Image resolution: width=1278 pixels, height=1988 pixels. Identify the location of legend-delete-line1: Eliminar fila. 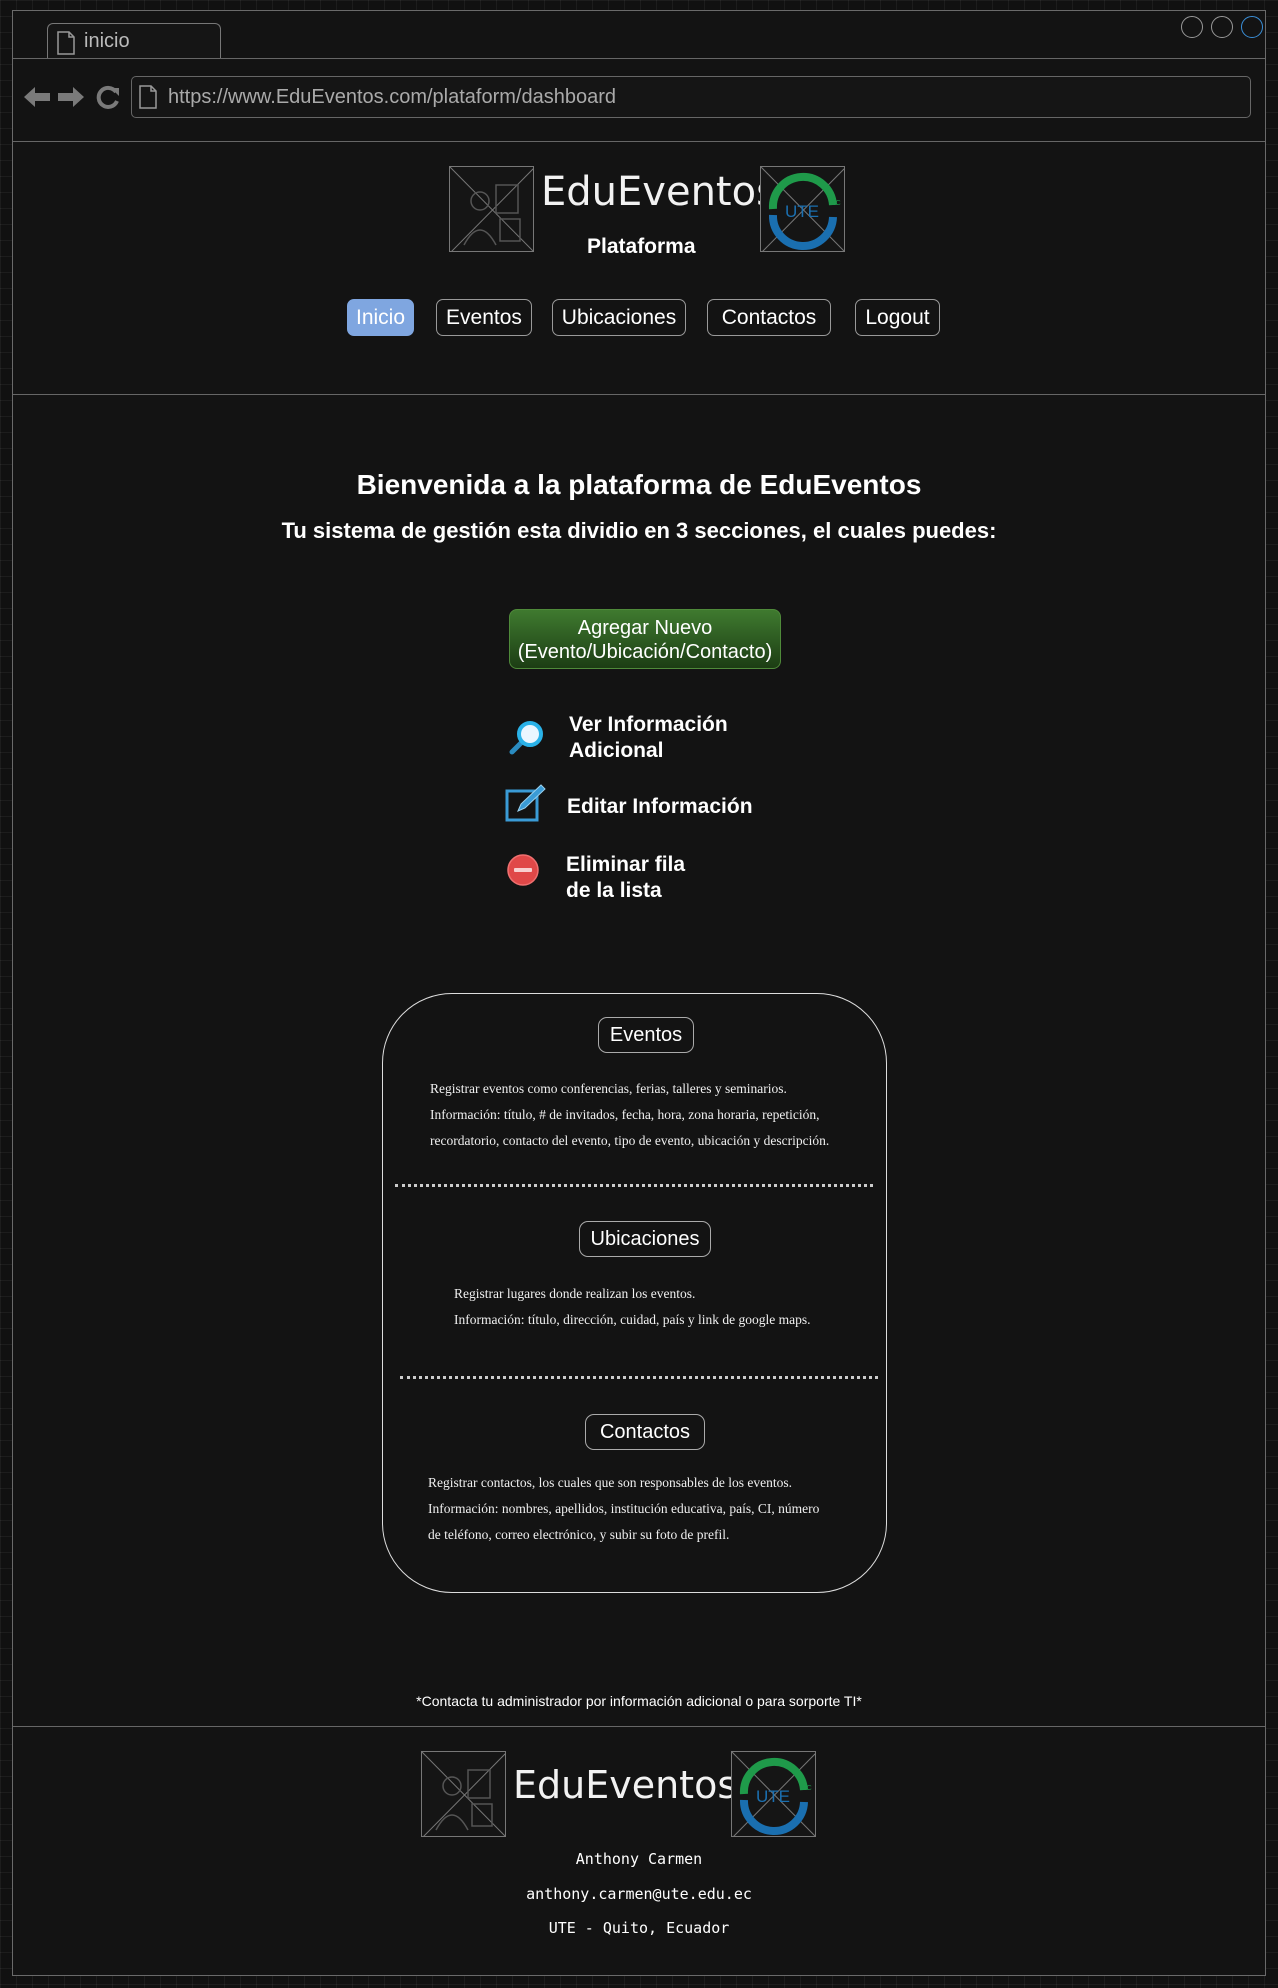
(626, 864).